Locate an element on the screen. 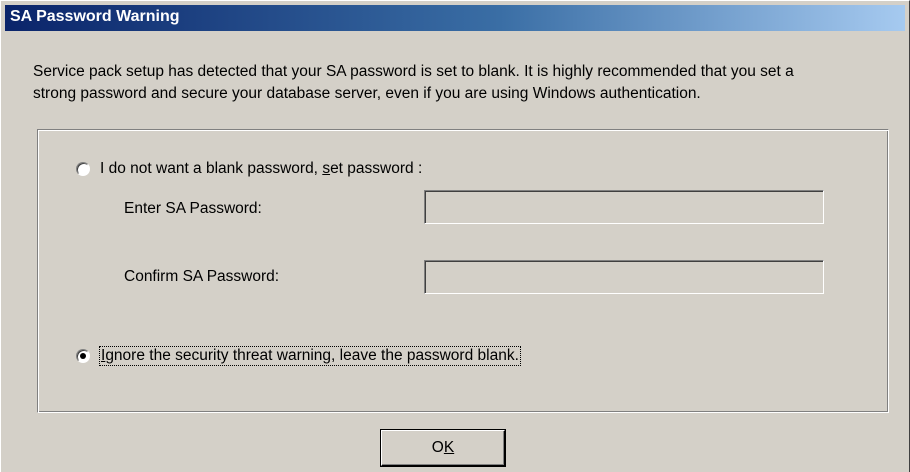 Image resolution: width=910 pixels, height=472 pixels. ignore-warning-radio is located at coordinates (83, 356).